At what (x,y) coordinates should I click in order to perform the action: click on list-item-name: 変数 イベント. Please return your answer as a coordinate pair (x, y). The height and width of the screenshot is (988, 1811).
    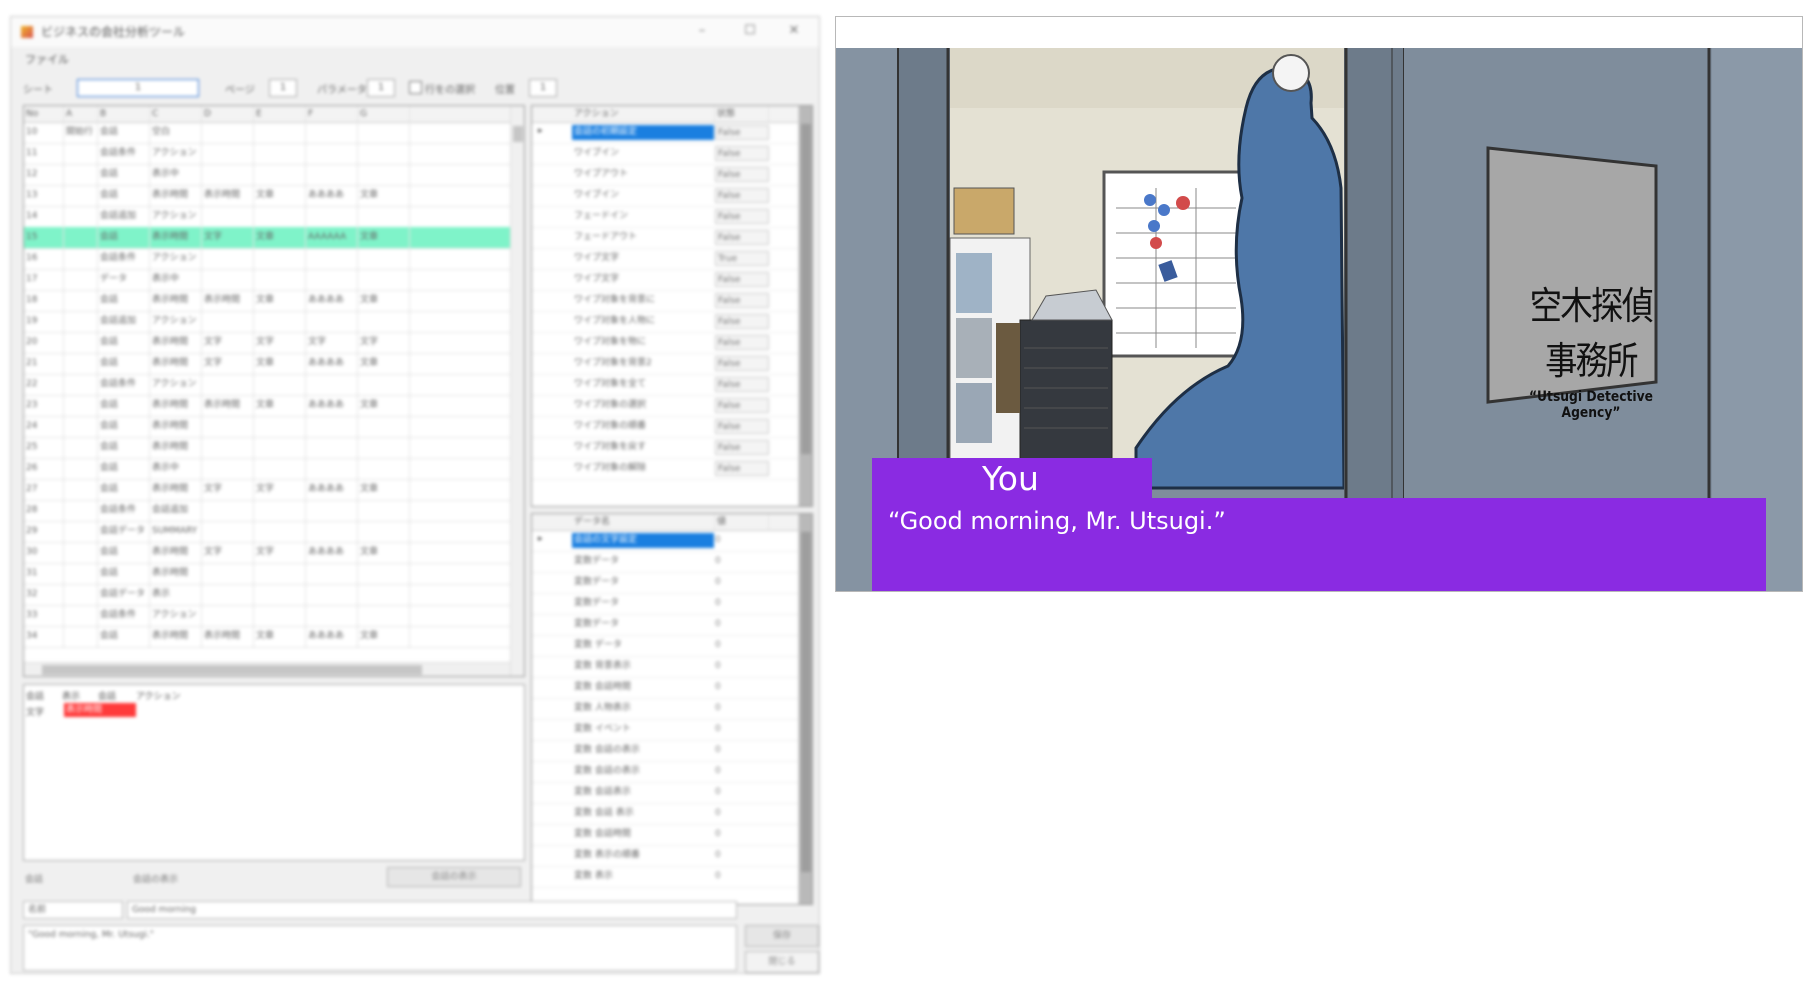
    Looking at the image, I should click on (643, 729).